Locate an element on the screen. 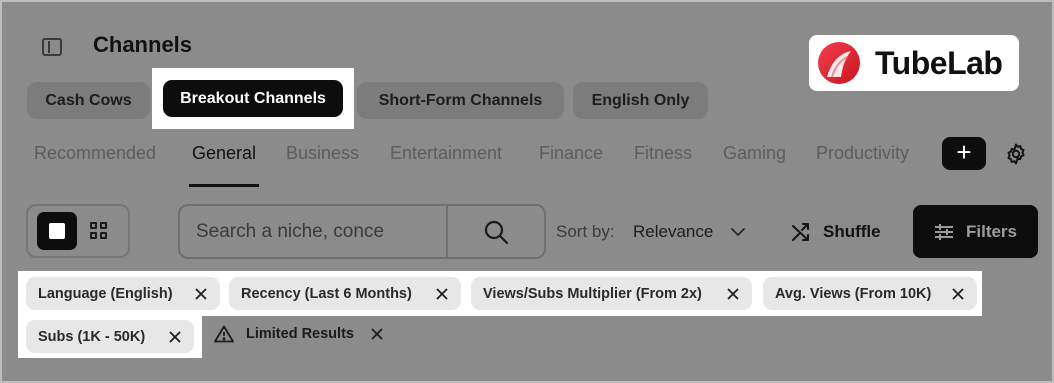 The width and height of the screenshot is (1054, 383). collection-short-form: Short-Form Channels is located at coordinates (460, 100).